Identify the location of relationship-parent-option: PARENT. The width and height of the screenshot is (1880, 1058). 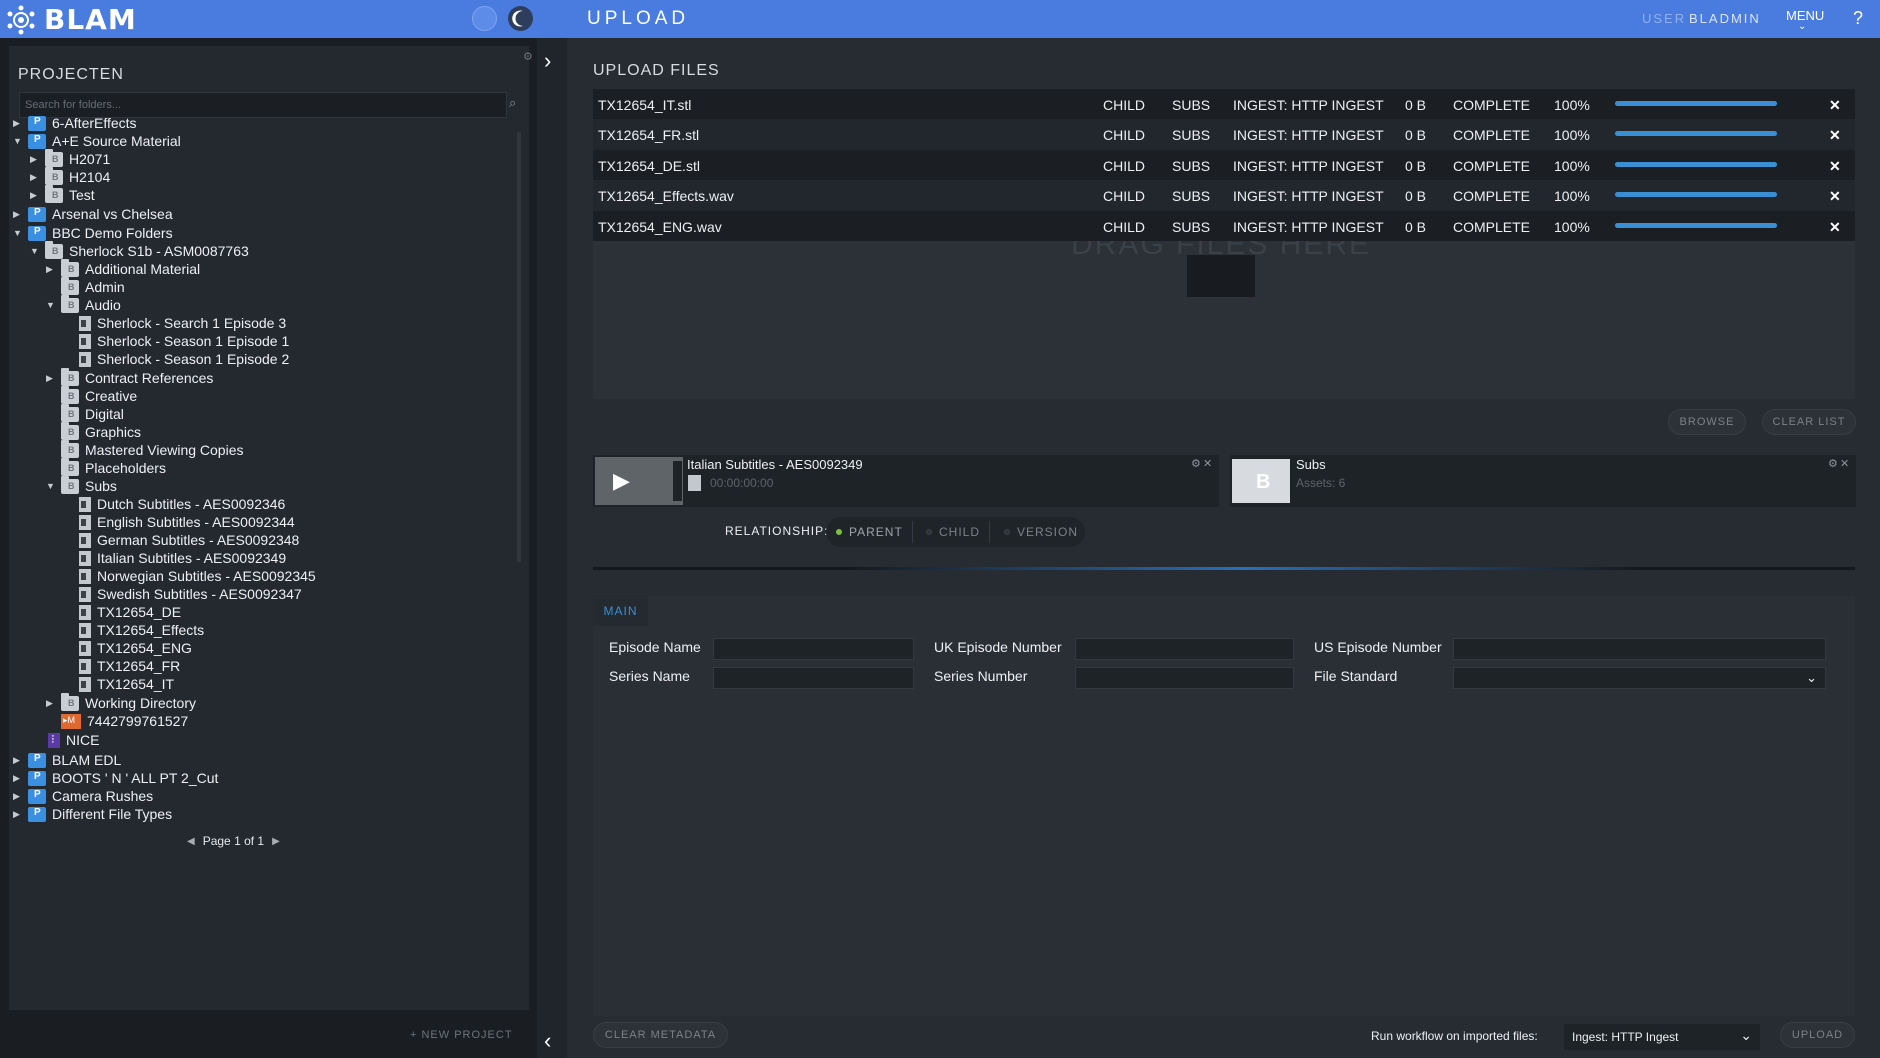
(869, 532).